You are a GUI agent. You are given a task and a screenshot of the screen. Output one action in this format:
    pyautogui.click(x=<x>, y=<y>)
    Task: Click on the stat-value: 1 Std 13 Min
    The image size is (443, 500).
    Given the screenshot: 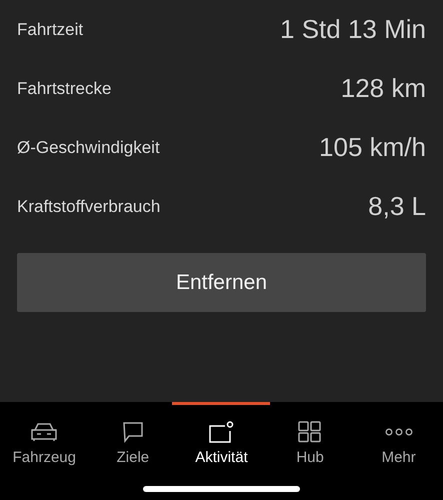 What is the action you would take?
    pyautogui.click(x=353, y=29)
    